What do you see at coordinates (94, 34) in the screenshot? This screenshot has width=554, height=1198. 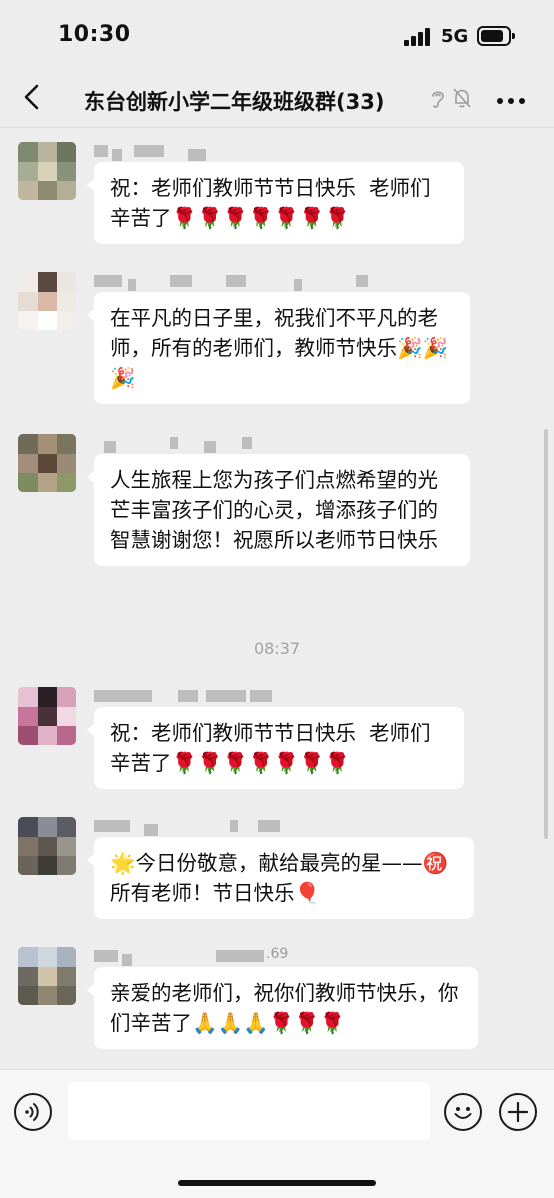 I see `status-time: 10:30` at bounding box center [94, 34].